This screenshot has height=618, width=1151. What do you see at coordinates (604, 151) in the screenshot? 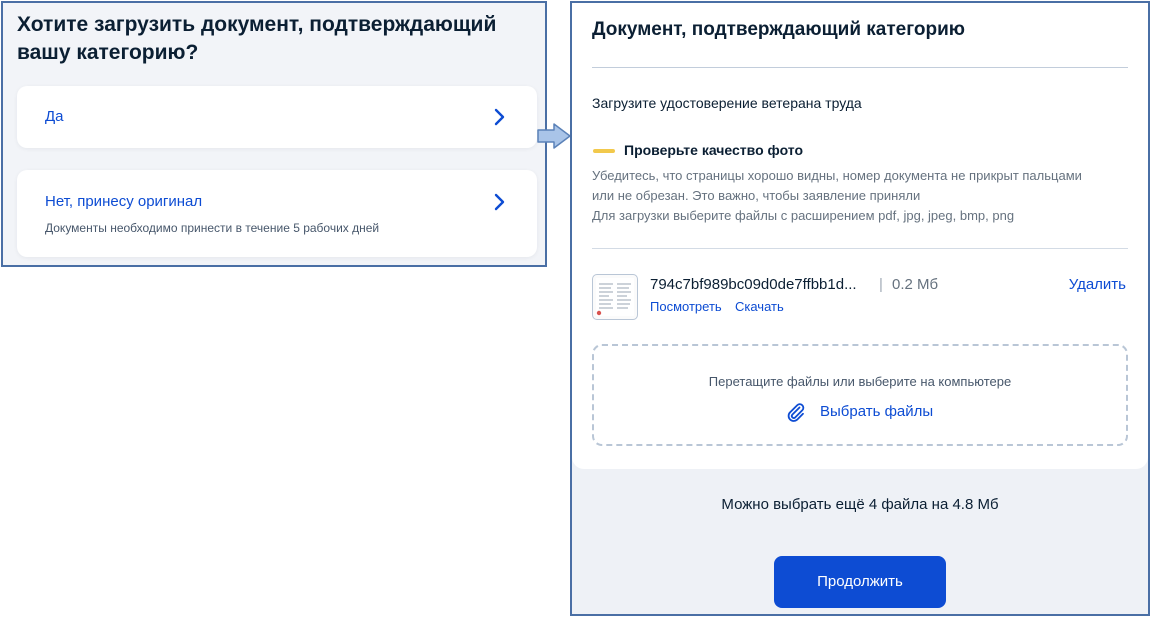
I see `warning-mark-icon` at bounding box center [604, 151].